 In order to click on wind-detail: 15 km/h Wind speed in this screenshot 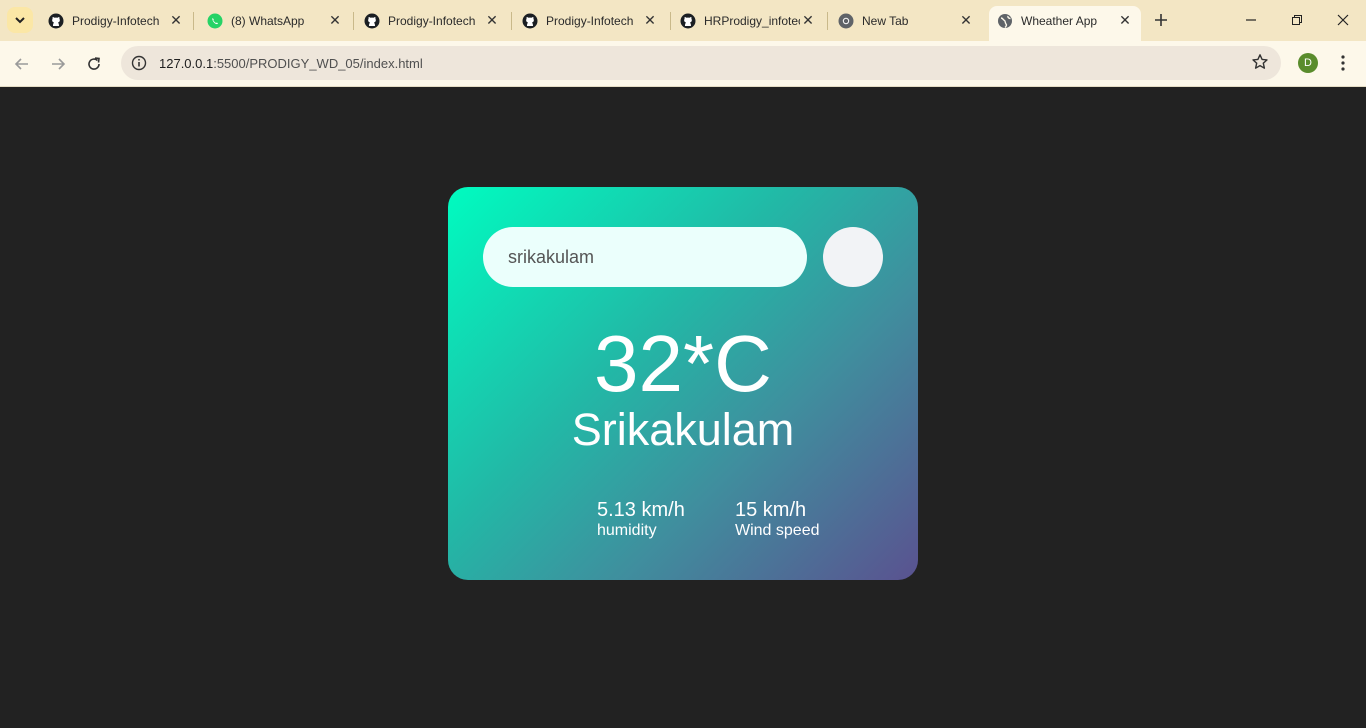, I will do `click(777, 520)`.